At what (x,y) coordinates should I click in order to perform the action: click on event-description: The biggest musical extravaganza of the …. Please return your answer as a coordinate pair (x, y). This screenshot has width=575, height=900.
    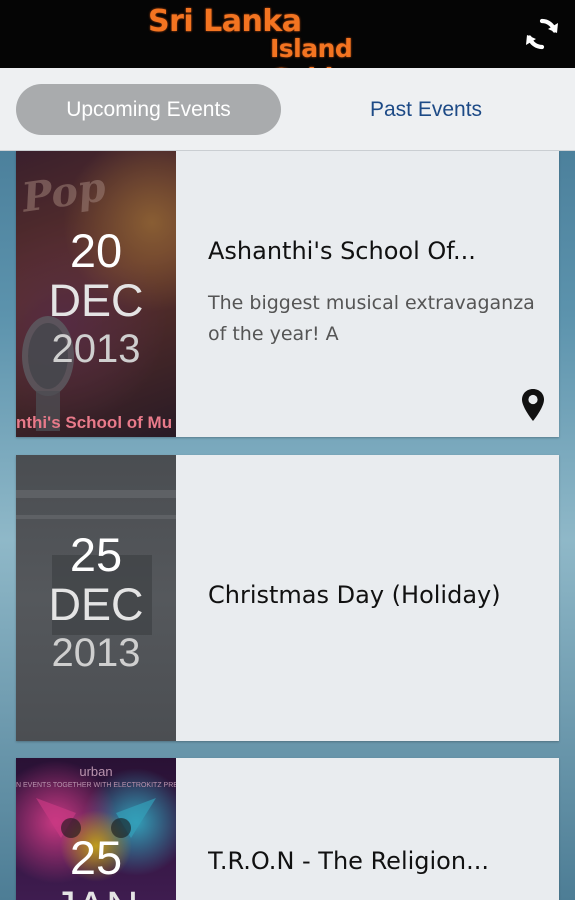
    Looking at the image, I should click on (371, 318).